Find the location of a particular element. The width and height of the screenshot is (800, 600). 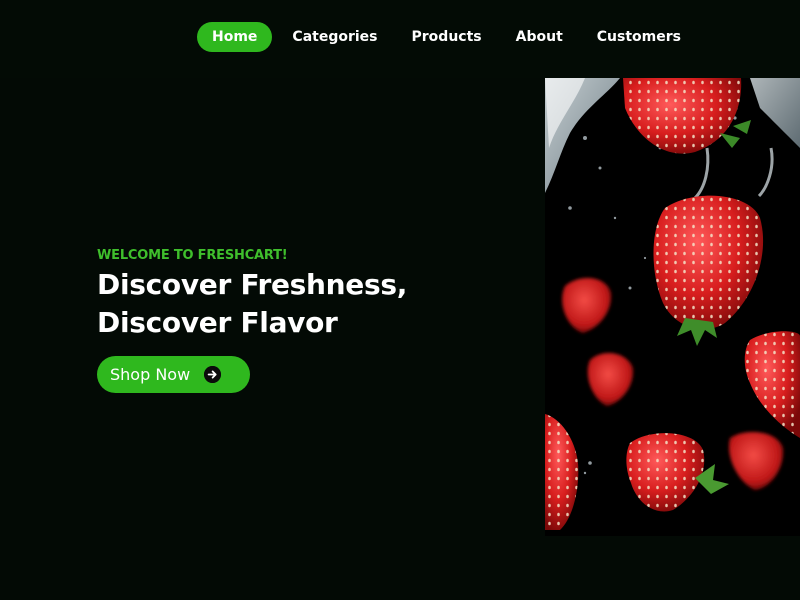

shop-now-button: Shop Now is located at coordinates (173, 374).